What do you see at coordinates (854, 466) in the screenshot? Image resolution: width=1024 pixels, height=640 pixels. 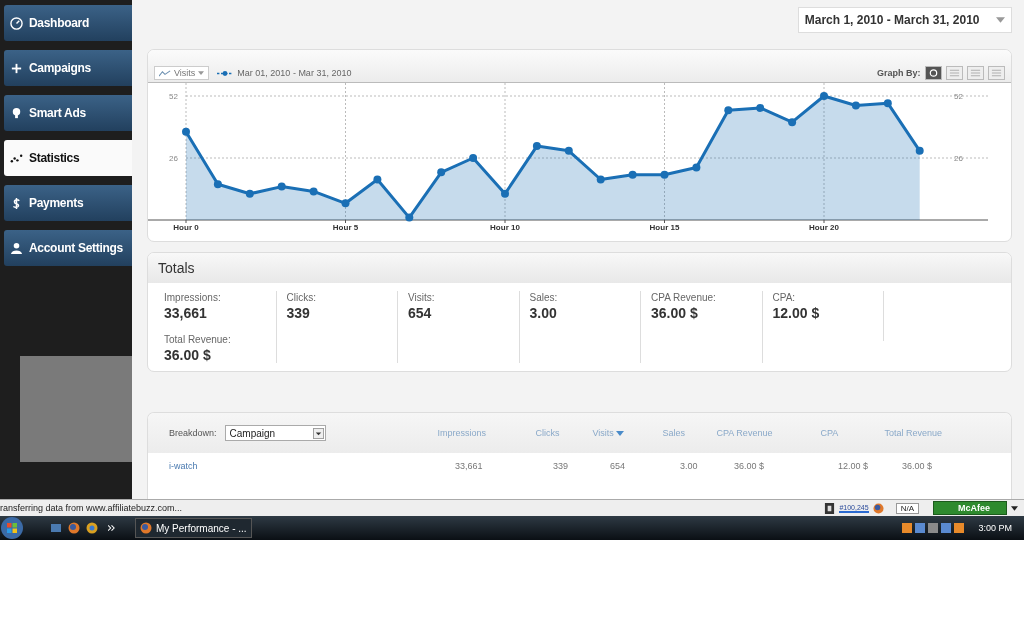 I see `table-cell-text: 12.00 $` at bounding box center [854, 466].